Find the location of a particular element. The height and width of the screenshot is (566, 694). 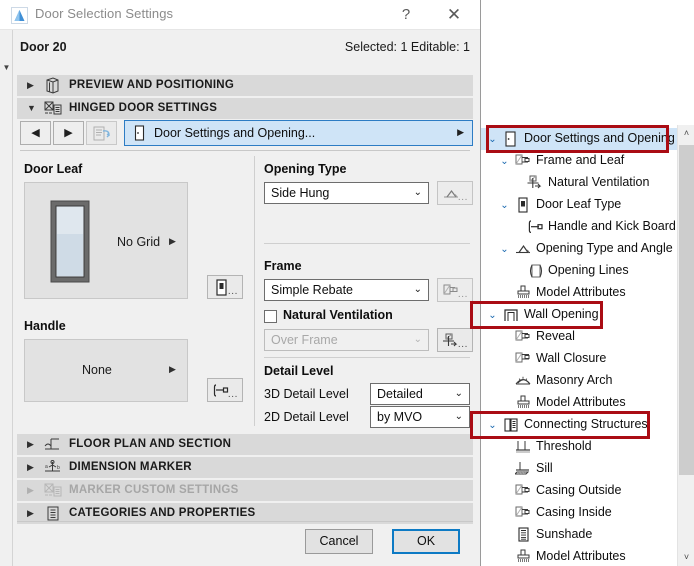

tree-item-connecting-structures: ⌄ Connecting Structures is located at coordinates (579, 425).